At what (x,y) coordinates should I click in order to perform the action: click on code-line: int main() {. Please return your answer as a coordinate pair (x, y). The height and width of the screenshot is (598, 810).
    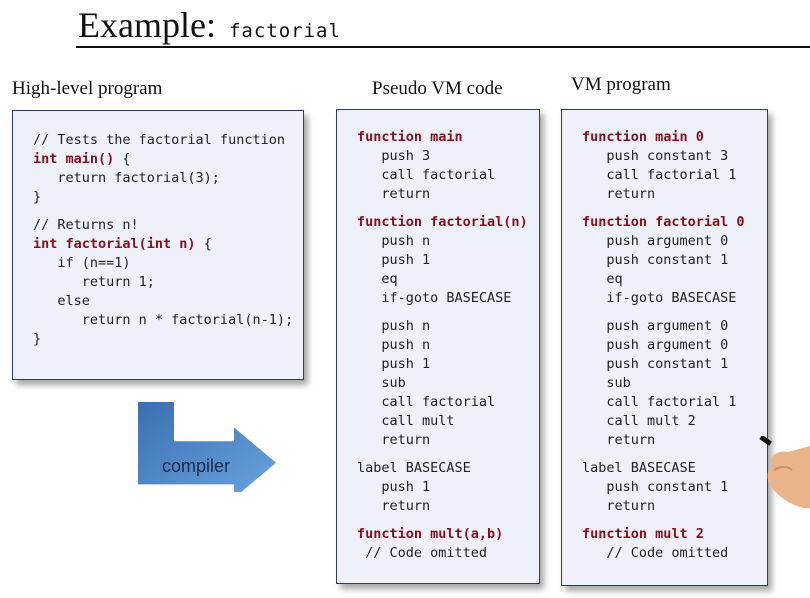
    Looking at the image, I should click on (168, 159).